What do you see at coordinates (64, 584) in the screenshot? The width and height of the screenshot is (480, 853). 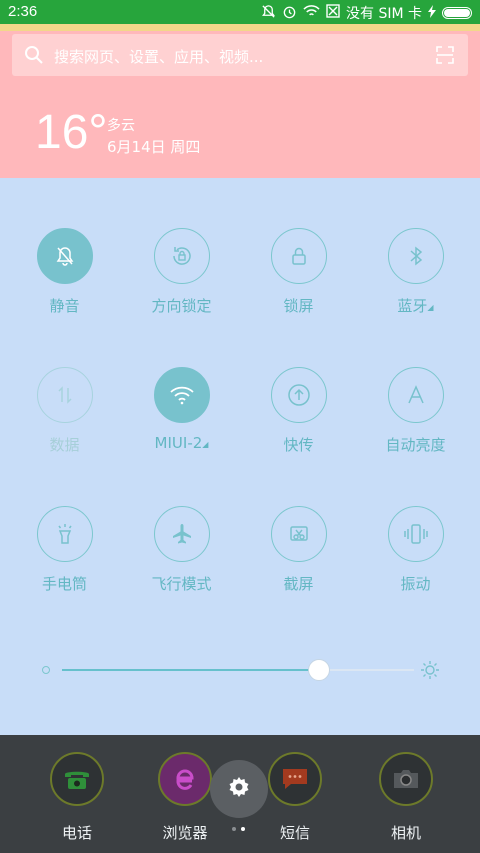 I see `toggle-label: 手电筒` at bounding box center [64, 584].